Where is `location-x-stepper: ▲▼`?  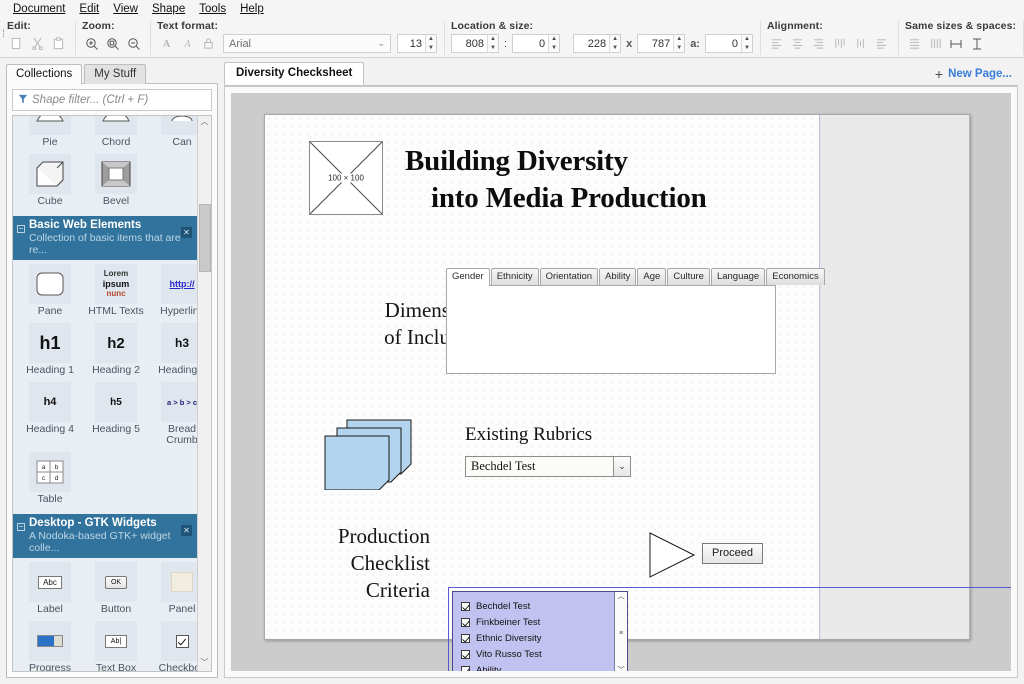
location-x-stepper: ▲▼ is located at coordinates (475, 43).